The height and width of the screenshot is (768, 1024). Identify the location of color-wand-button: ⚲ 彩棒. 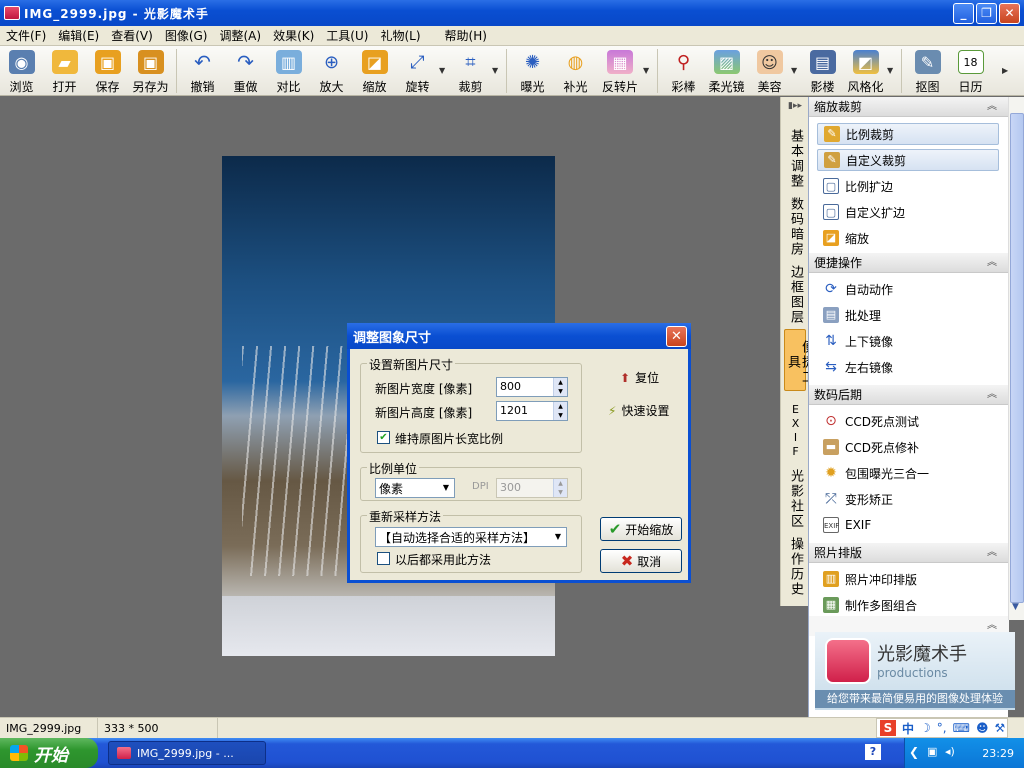
(683, 70).